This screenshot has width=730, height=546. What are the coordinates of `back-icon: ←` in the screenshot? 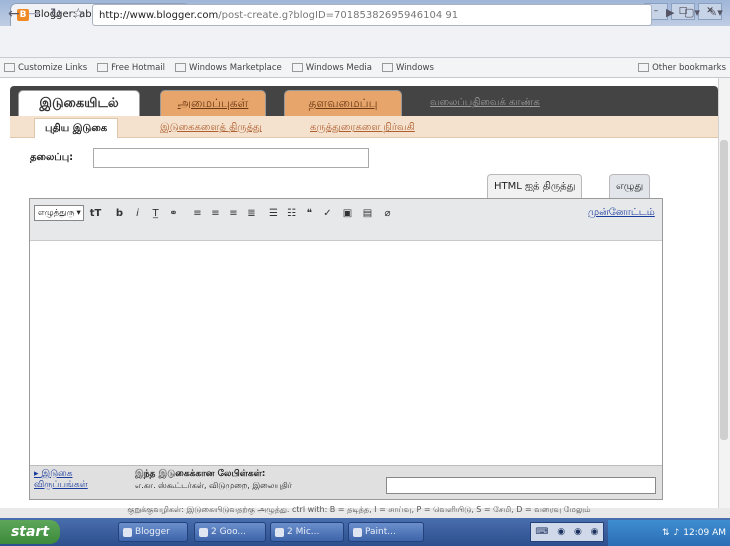 It's located at (14, 14).